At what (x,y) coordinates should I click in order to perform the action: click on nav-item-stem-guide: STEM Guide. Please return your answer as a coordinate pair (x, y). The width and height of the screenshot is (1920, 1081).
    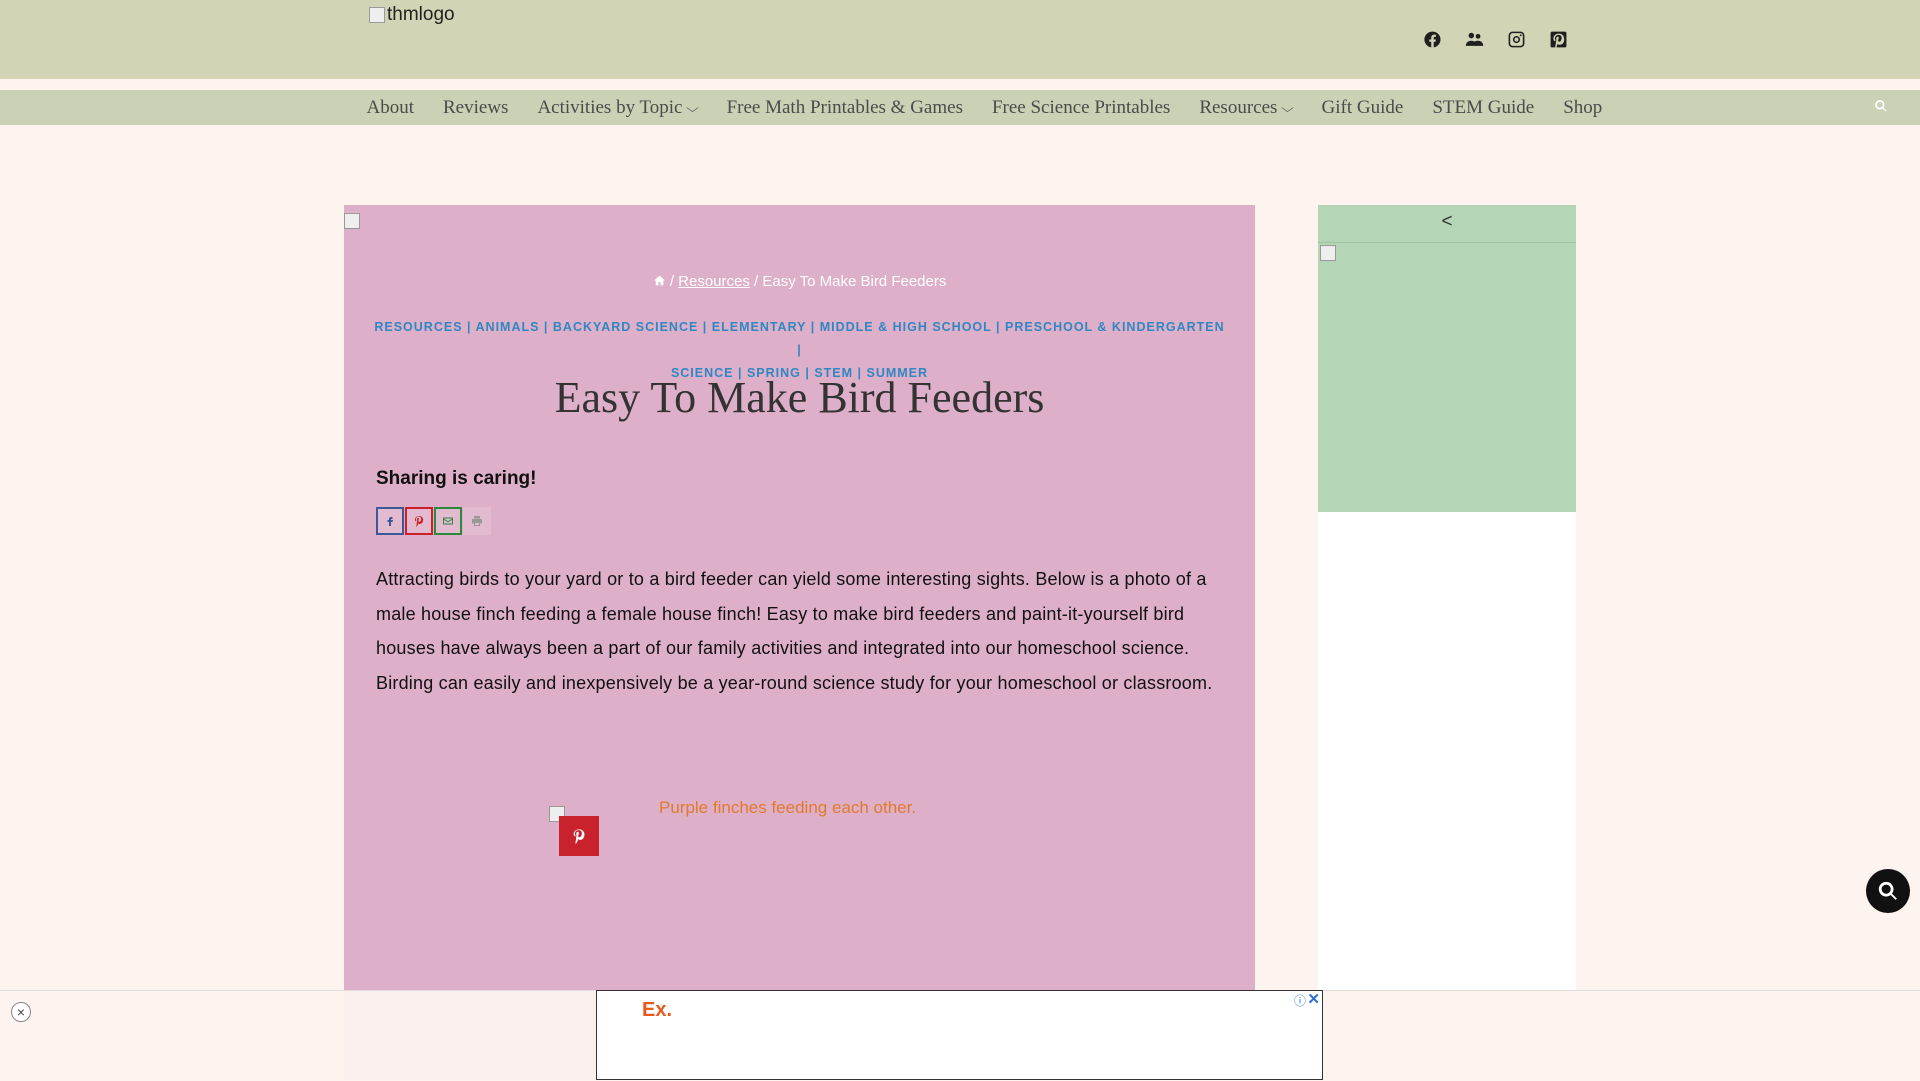
    Looking at the image, I should click on (1483, 108).